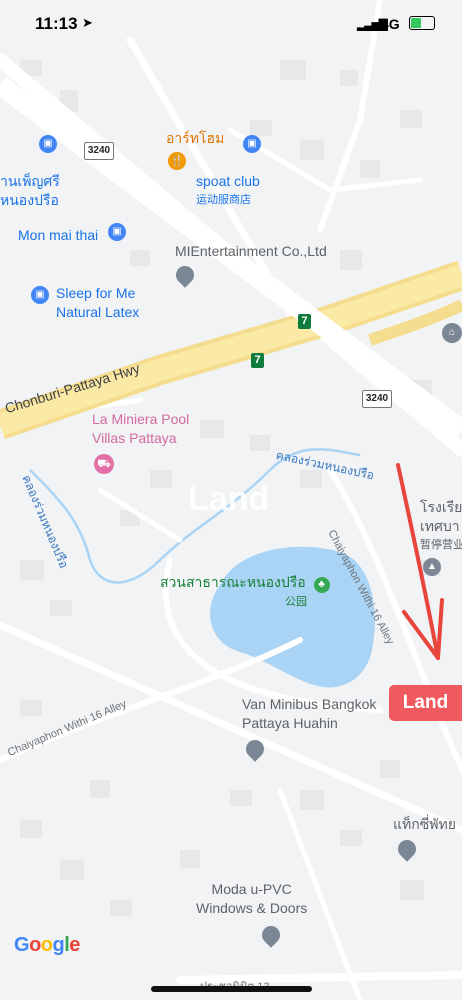  Describe the element at coordinates (422, 23) in the screenshot. I see `battery-icon` at that location.